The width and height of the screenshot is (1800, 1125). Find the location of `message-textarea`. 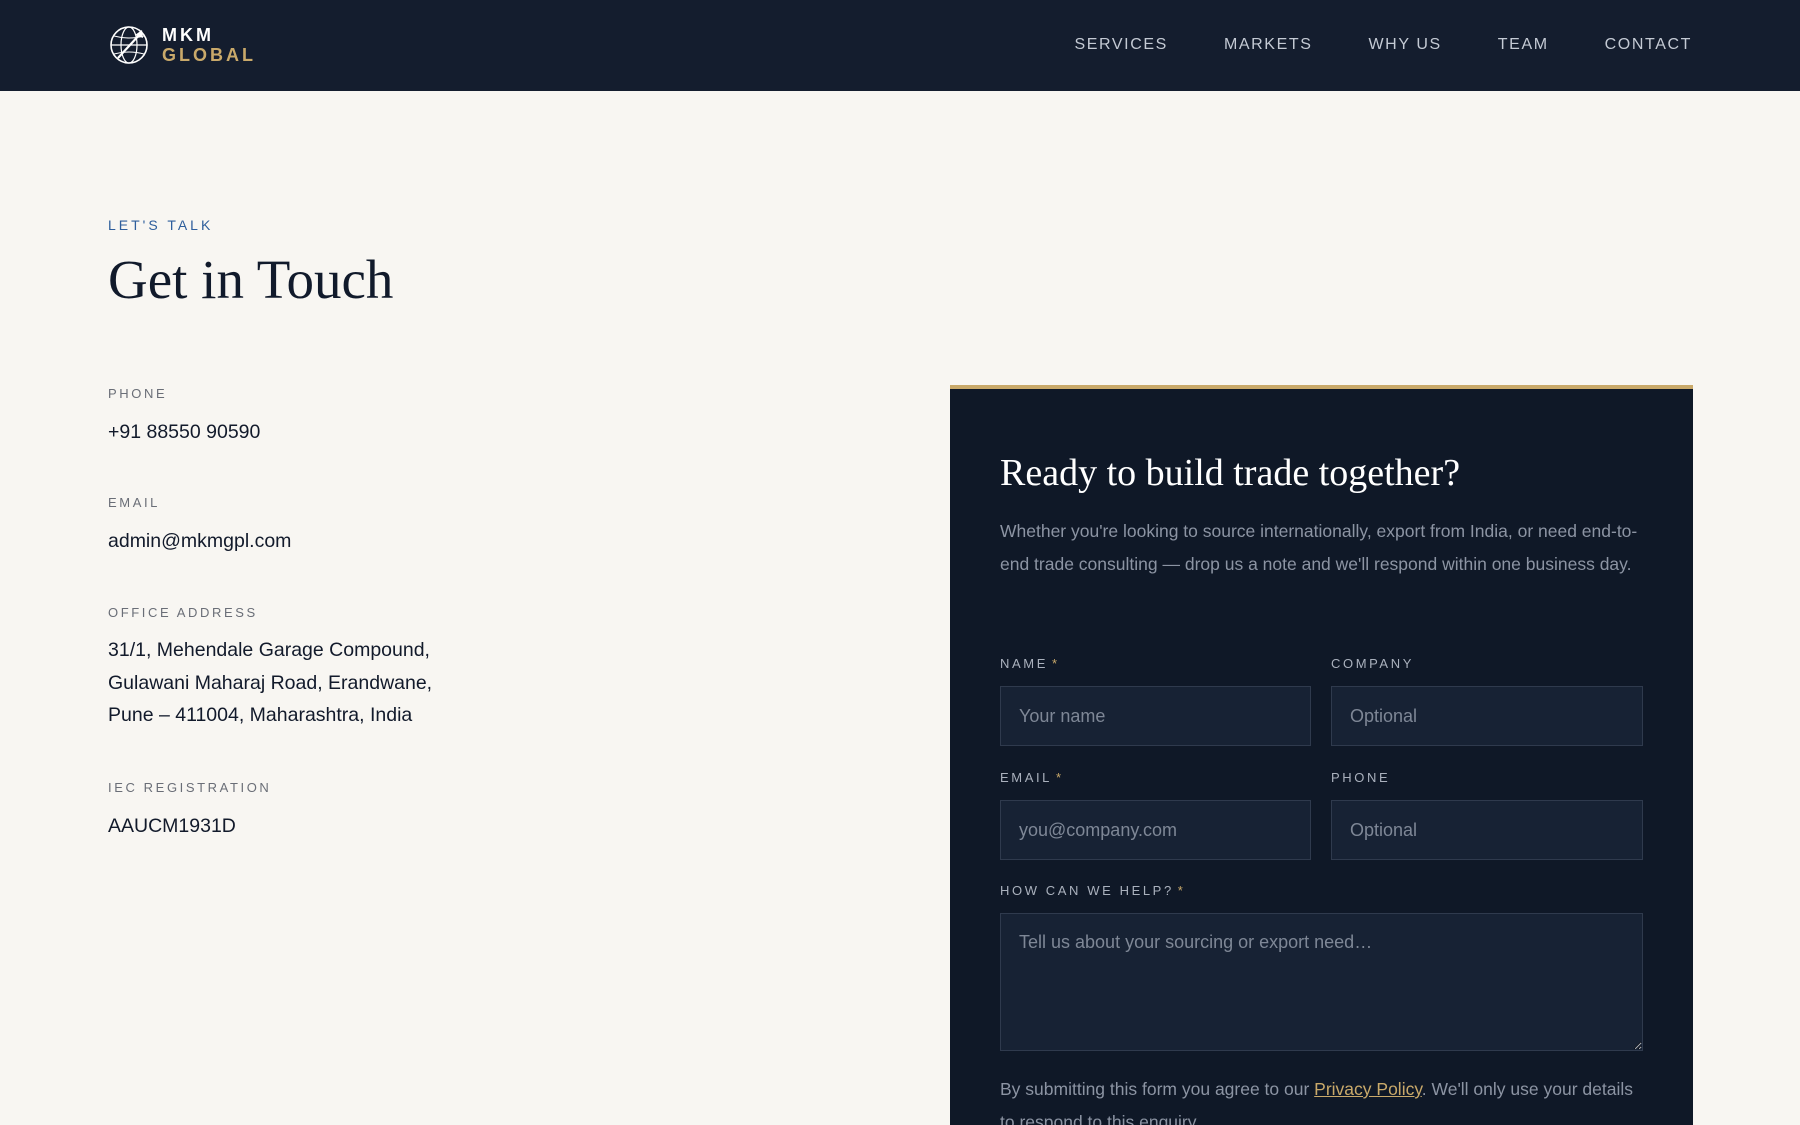

message-textarea is located at coordinates (1321, 982).